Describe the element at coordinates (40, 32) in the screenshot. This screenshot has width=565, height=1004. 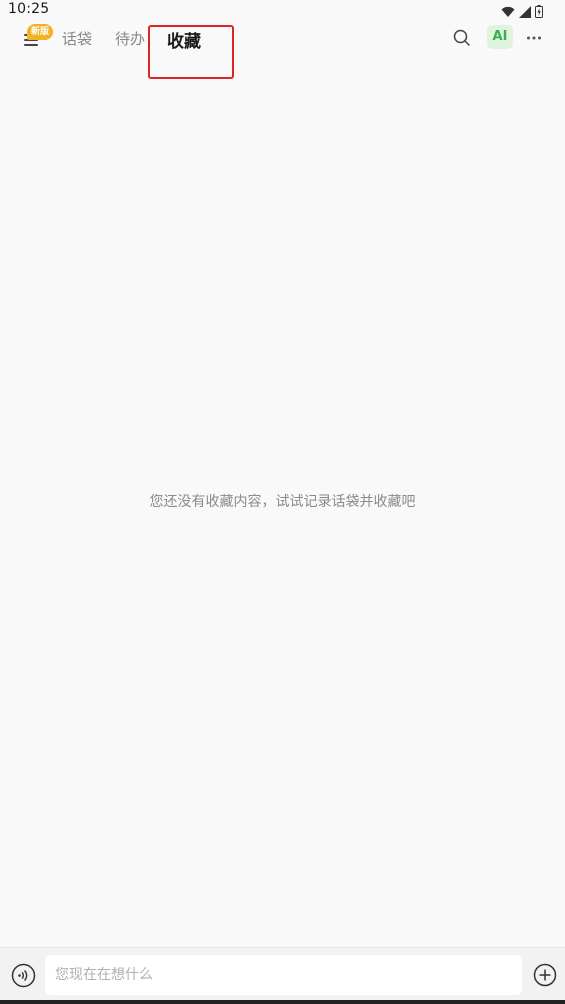
I see `new-version-badge: 新版` at that location.